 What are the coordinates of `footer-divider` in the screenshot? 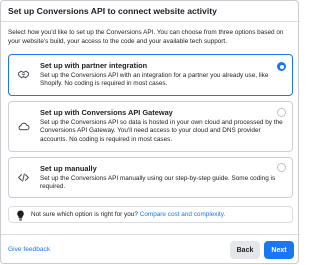 It's located at (150, 234).